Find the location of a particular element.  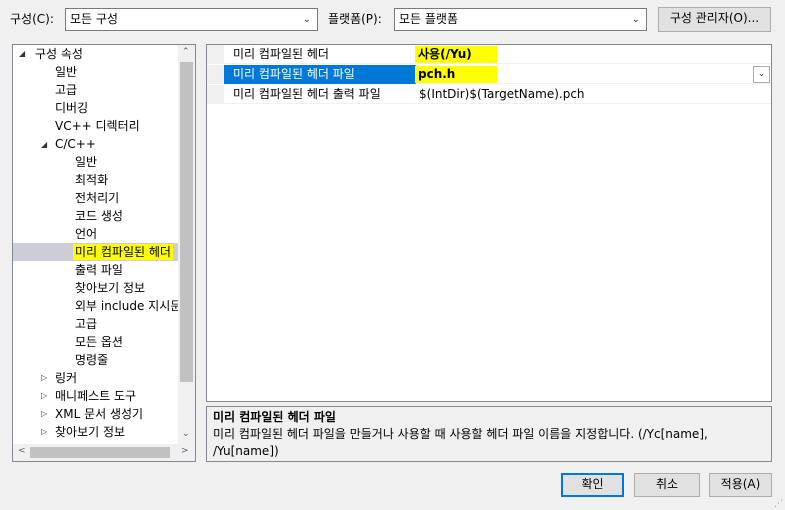

tree-item-output-files: 출력 파일 is located at coordinates (99, 270).